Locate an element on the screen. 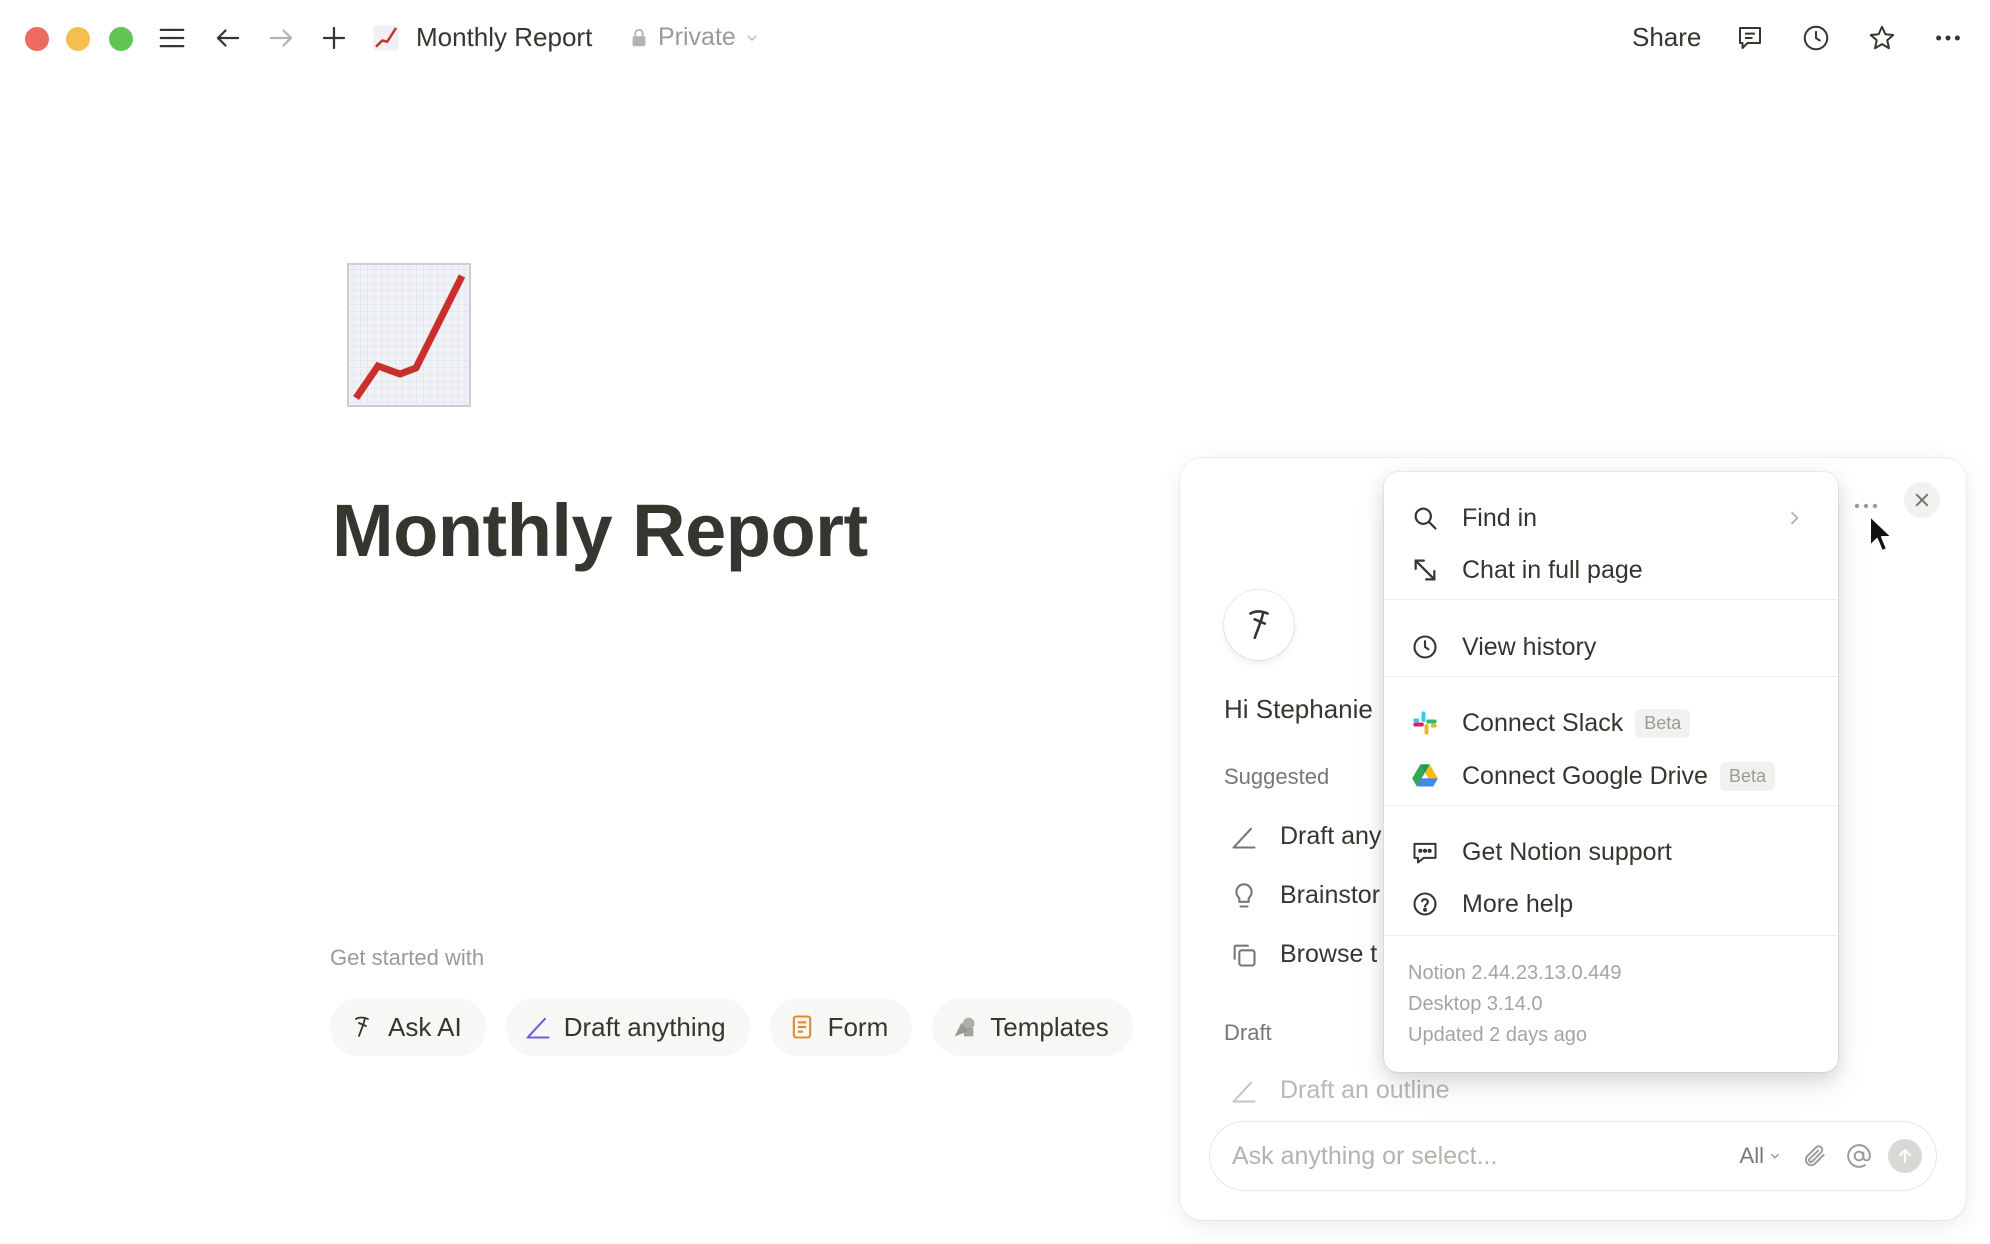  get-started-label: Get started with is located at coordinates (407, 957).